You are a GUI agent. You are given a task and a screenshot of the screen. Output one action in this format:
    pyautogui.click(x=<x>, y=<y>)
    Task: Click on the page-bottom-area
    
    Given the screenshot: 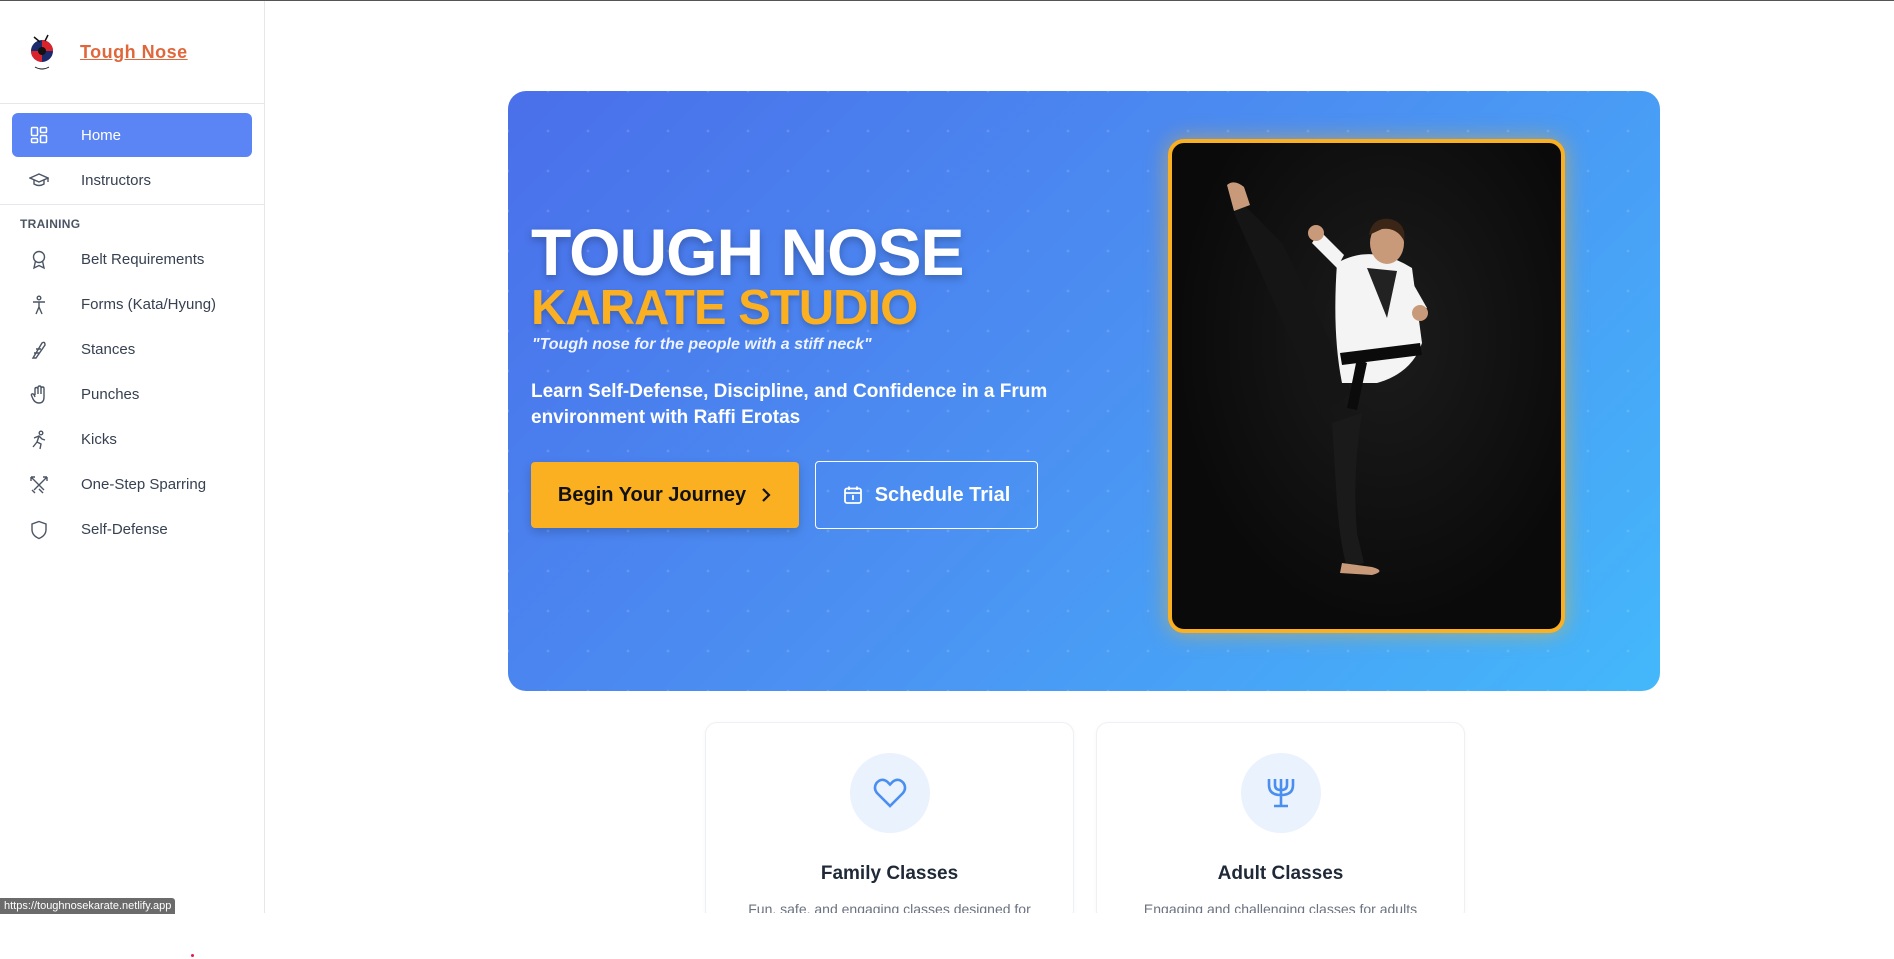 What is the action you would take?
    pyautogui.click(x=947, y=936)
    